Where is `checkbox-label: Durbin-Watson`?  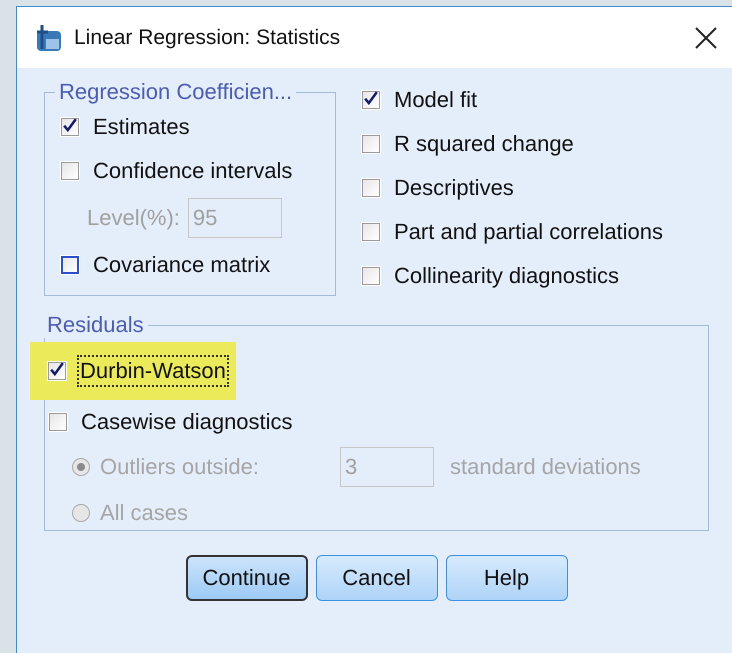
checkbox-label: Durbin-Watson is located at coordinates (153, 371).